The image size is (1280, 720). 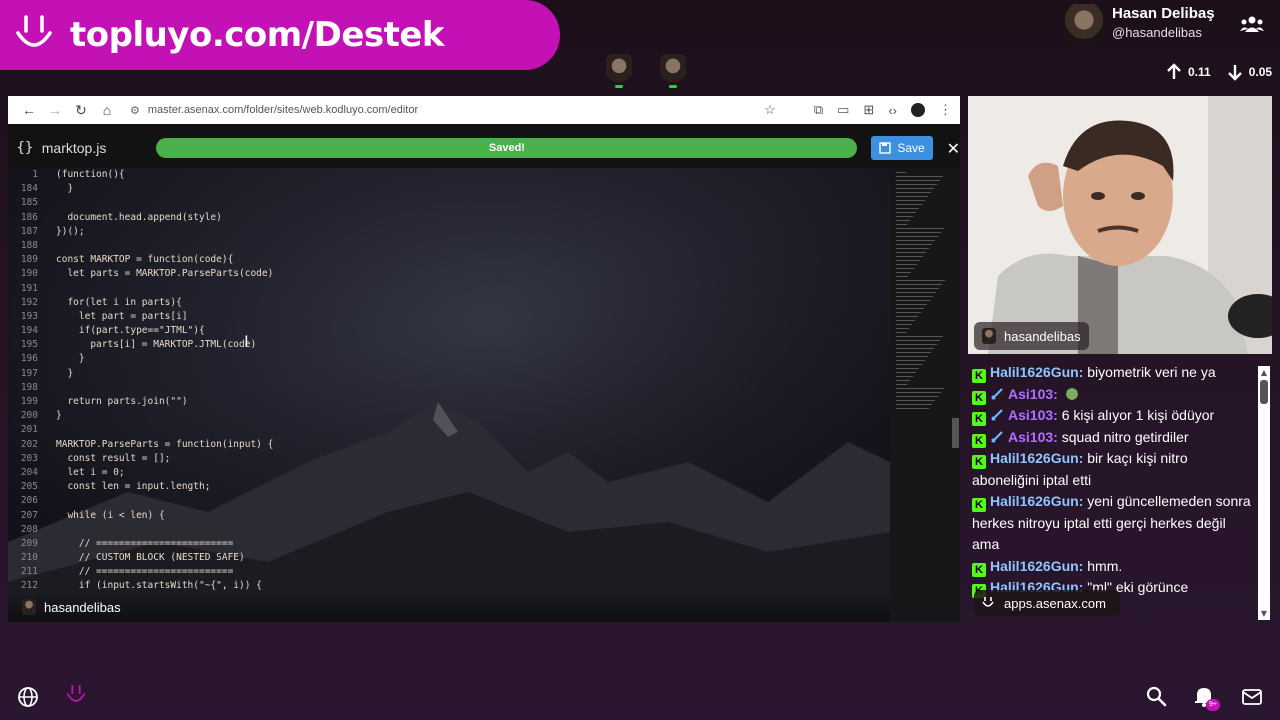 I want to click on line-number: 207, so click(x=29, y=515).